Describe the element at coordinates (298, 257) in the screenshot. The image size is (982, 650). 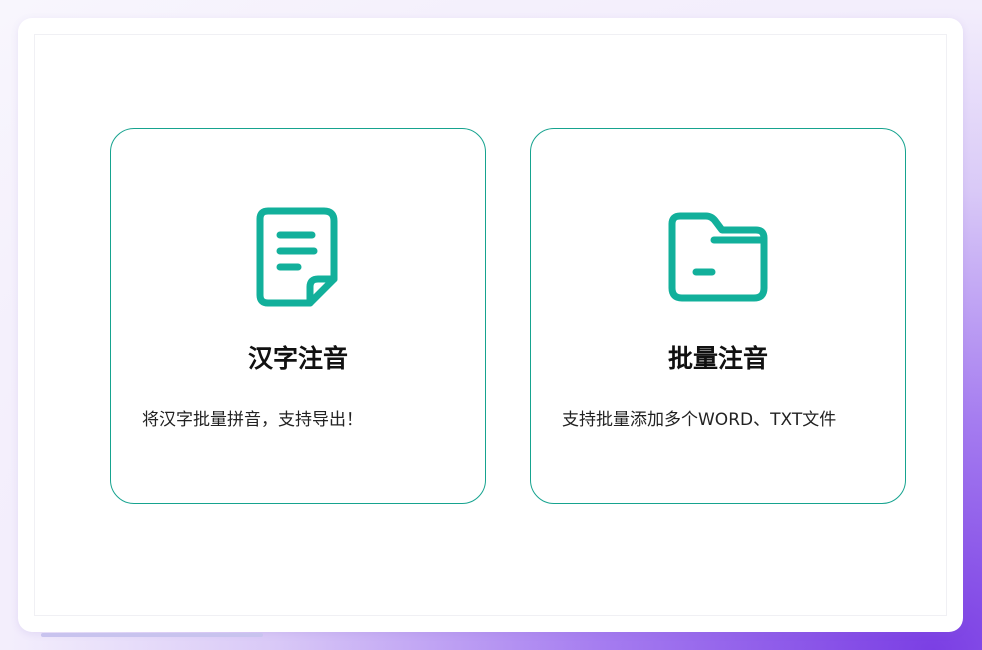
I see `document-icon` at that location.